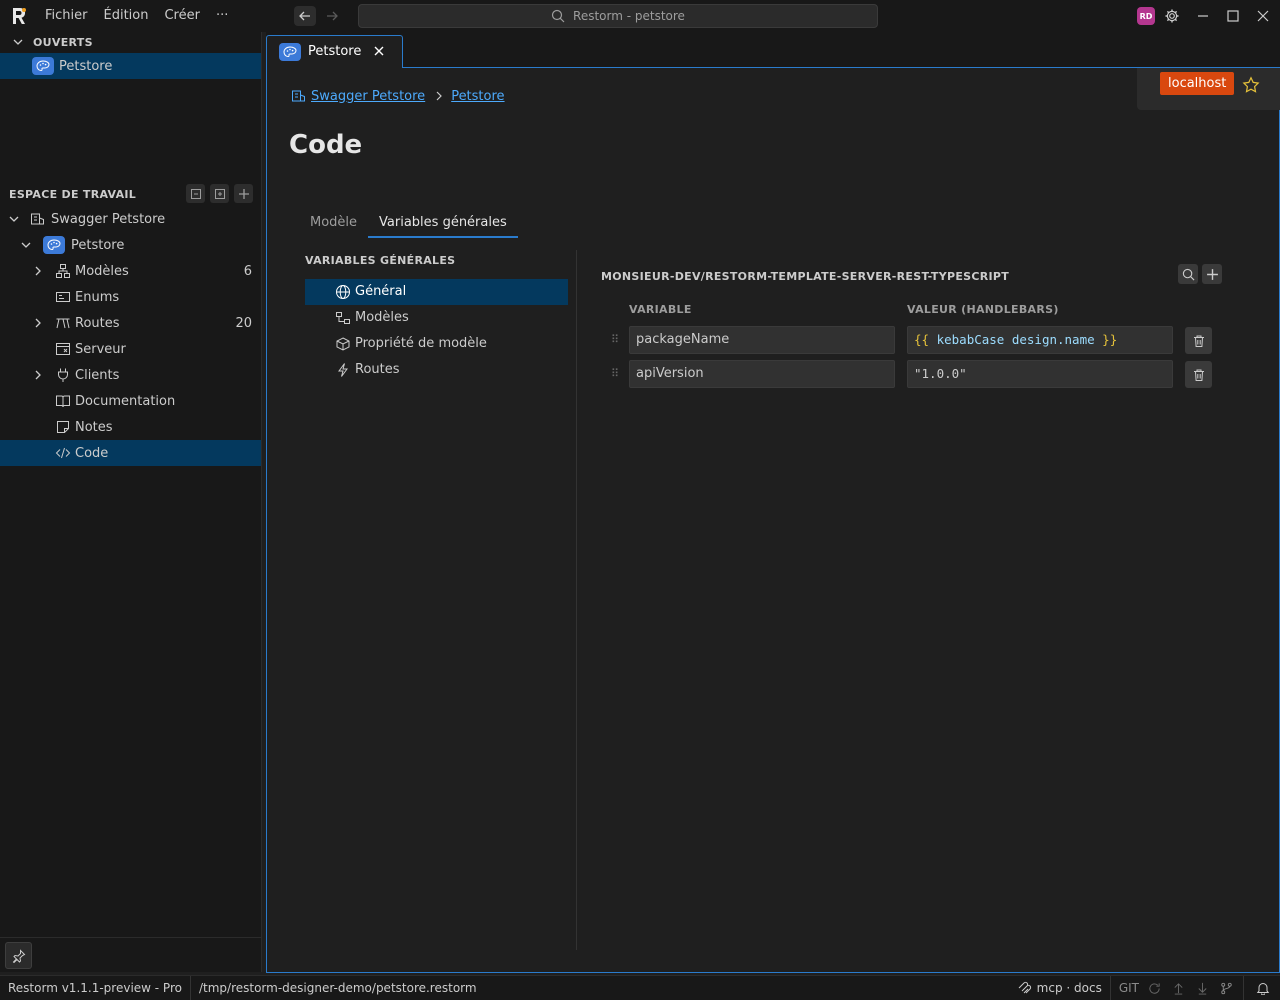 Image resolution: width=1280 pixels, height=1000 pixels. Describe the element at coordinates (381, 291) in the screenshot. I see `nav-item-label: Général` at that location.